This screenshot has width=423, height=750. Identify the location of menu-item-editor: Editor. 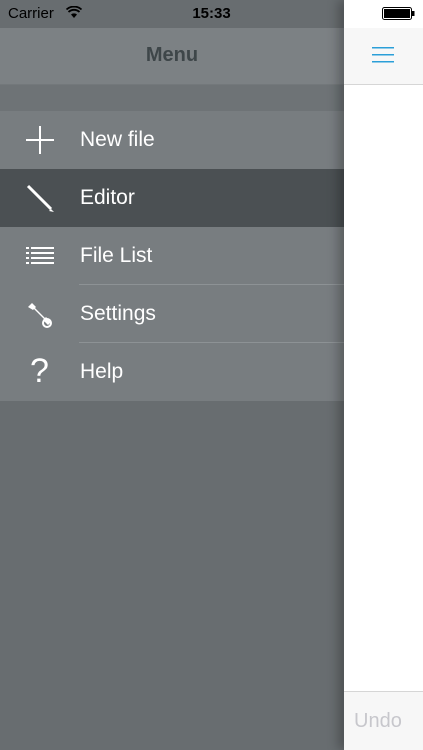
(172, 198).